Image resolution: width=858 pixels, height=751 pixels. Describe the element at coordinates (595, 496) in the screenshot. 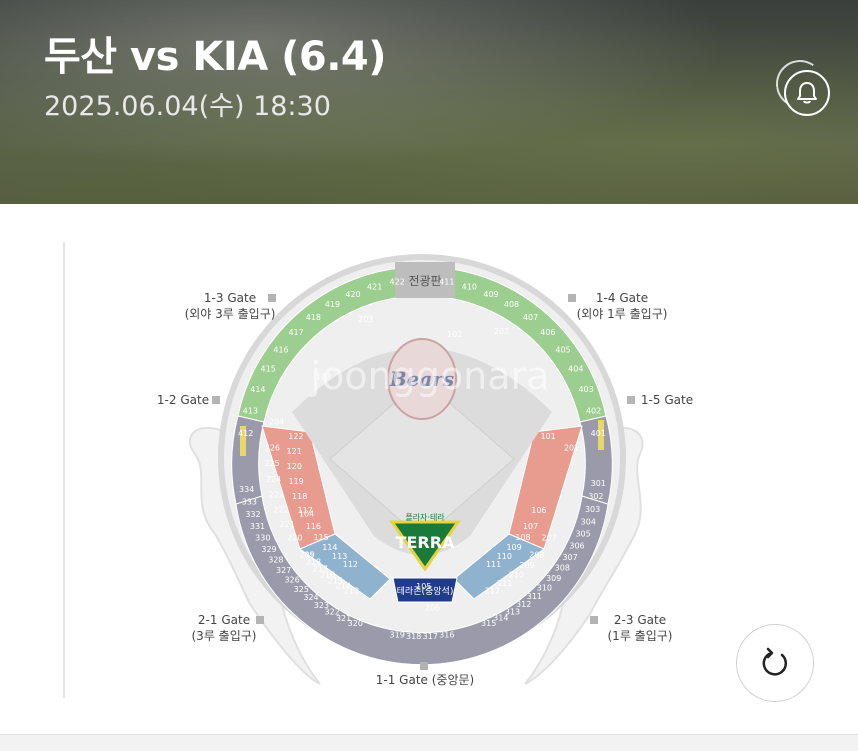

I see `section-302: 302` at that location.